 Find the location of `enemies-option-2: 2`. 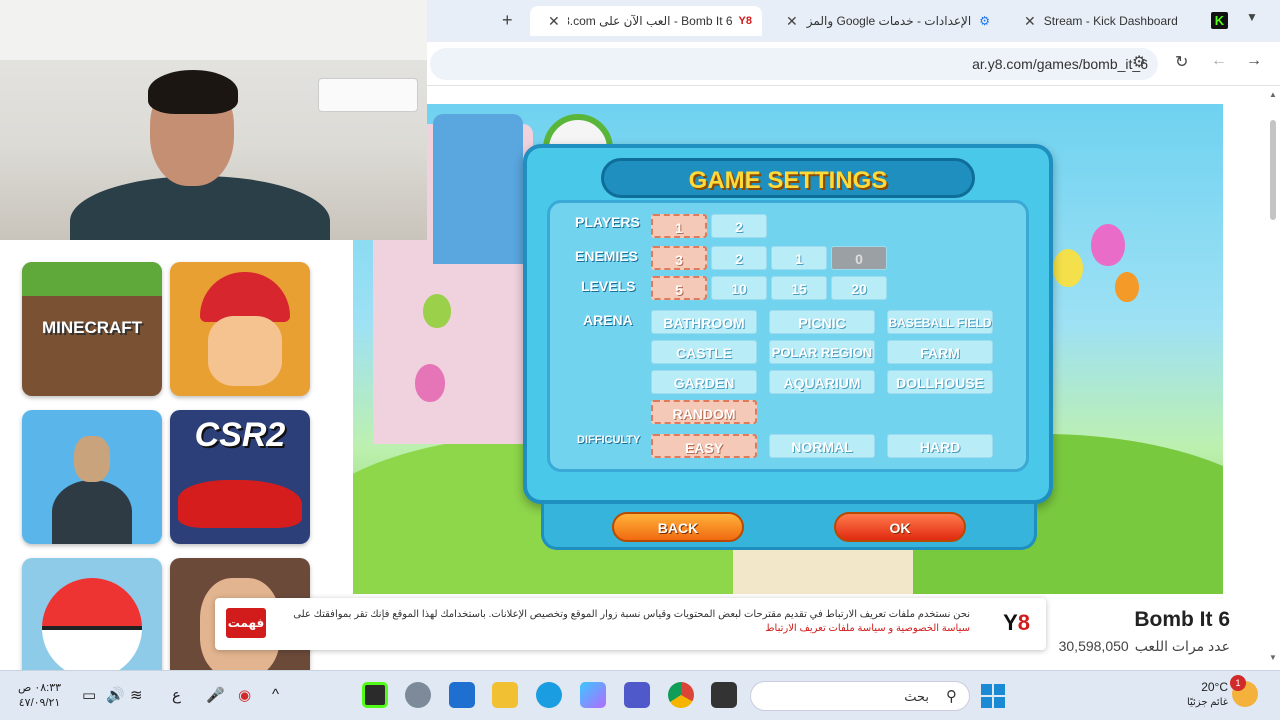

enemies-option-2: 2 is located at coordinates (739, 258).